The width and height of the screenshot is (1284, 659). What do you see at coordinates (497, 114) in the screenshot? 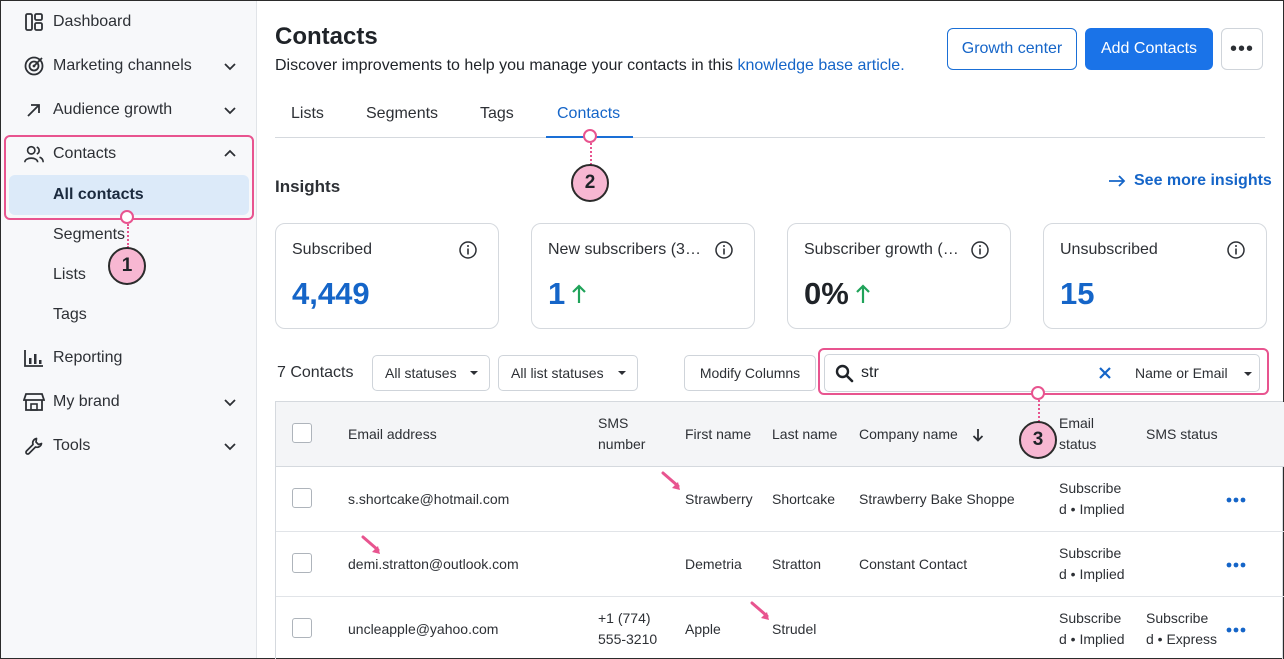
I see `tab-tags: Tags` at bounding box center [497, 114].